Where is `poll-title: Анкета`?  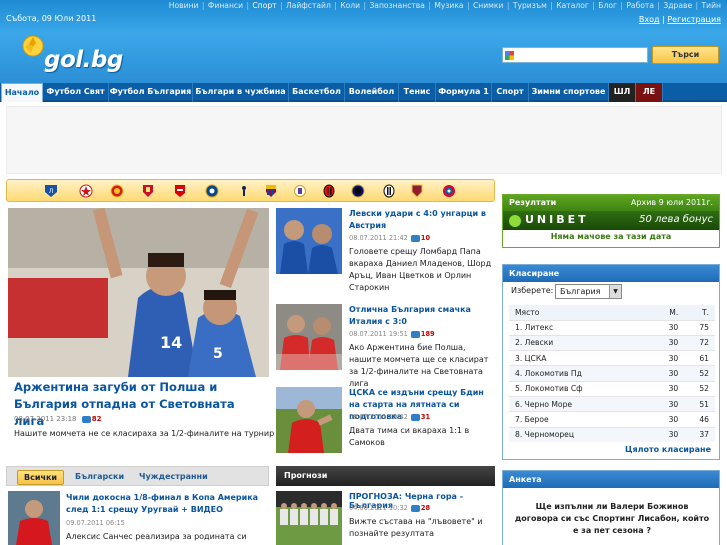
poll-title: Анкета is located at coordinates (611, 479).